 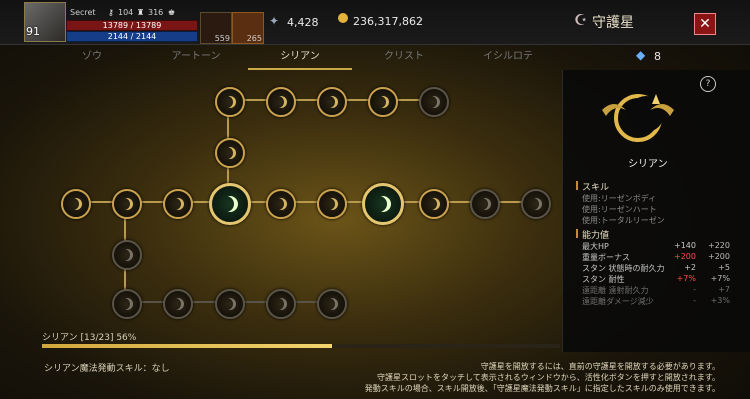 I want to click on stat-total: +7, so click(x=724, y=289).